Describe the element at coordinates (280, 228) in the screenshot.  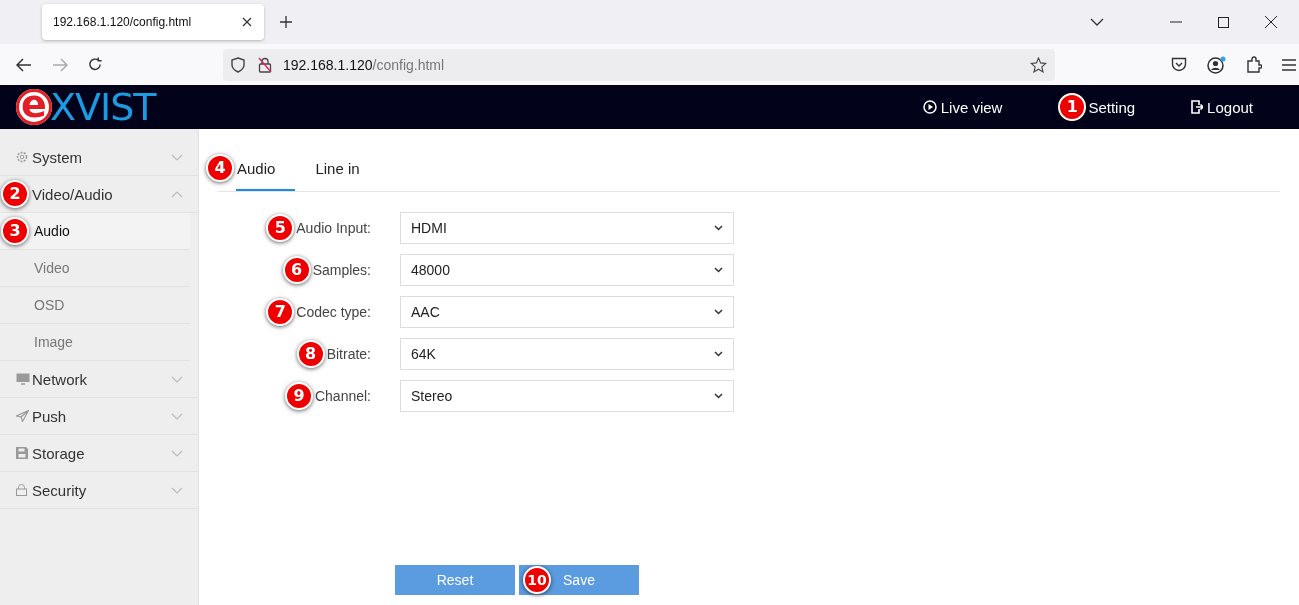
I see `callout-number: 5` at that location.